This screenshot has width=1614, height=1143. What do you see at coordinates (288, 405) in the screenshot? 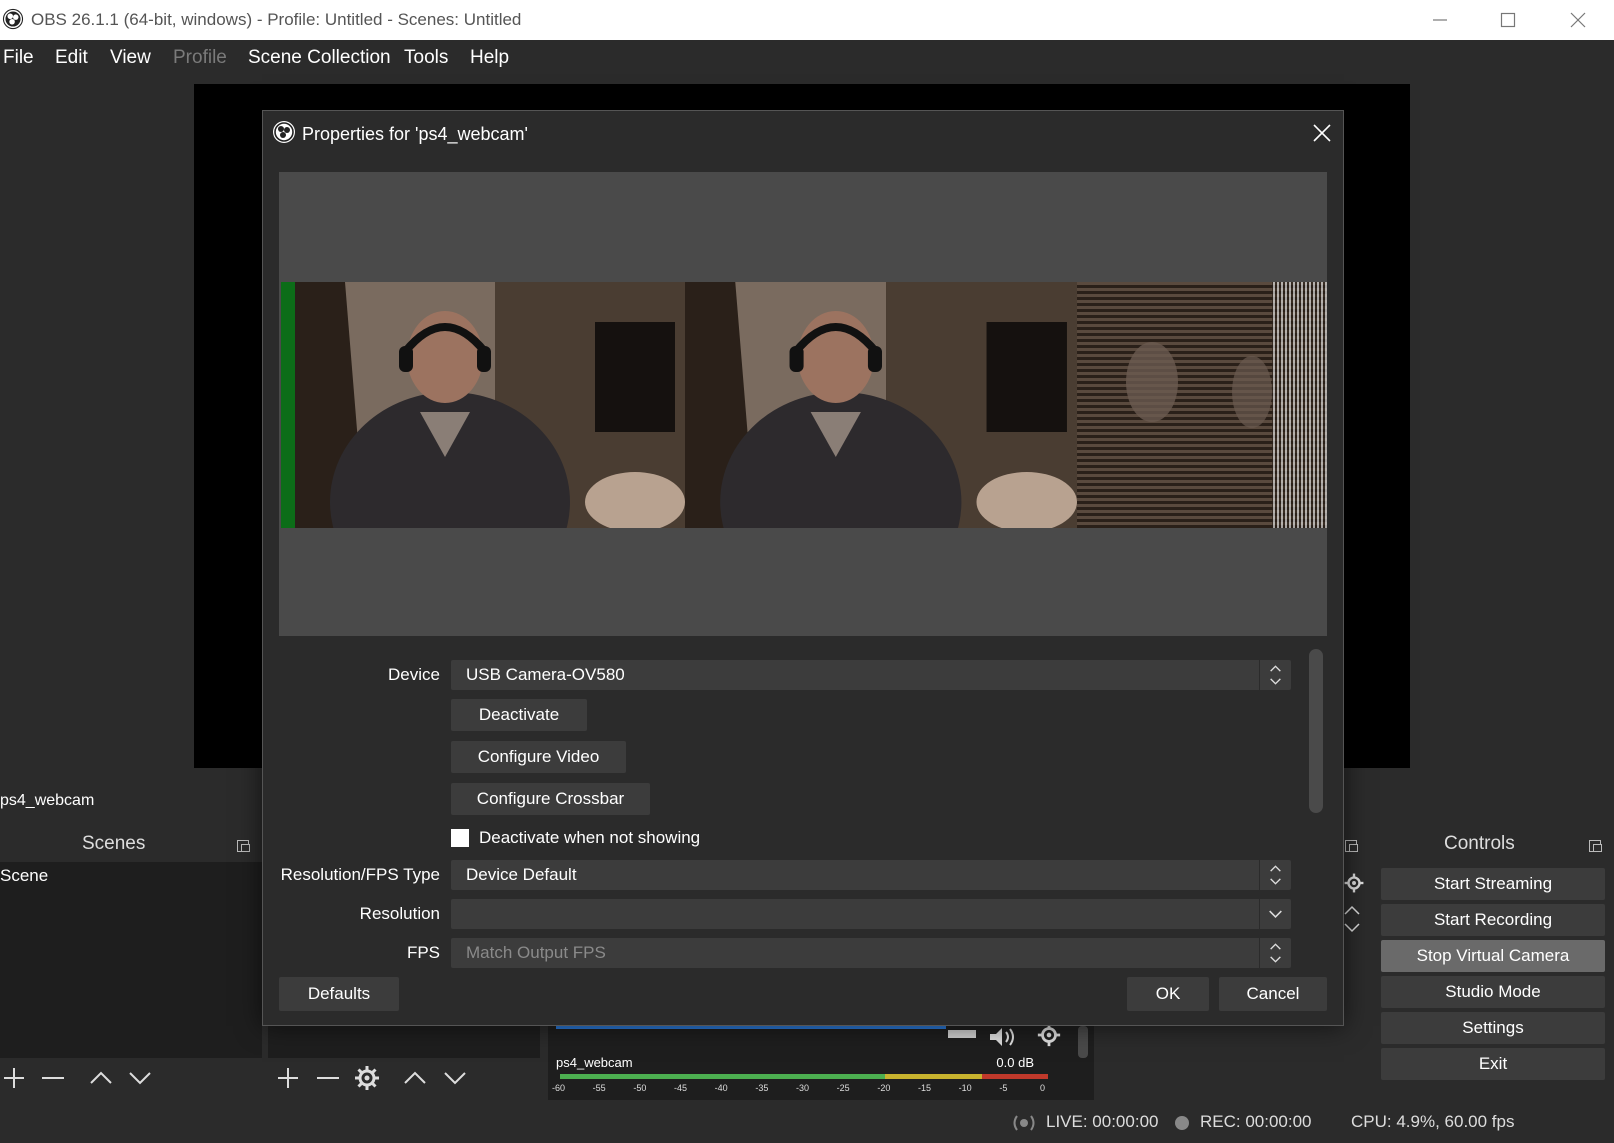
I see `green-edge-artifact` at bounding box center [288, 405].